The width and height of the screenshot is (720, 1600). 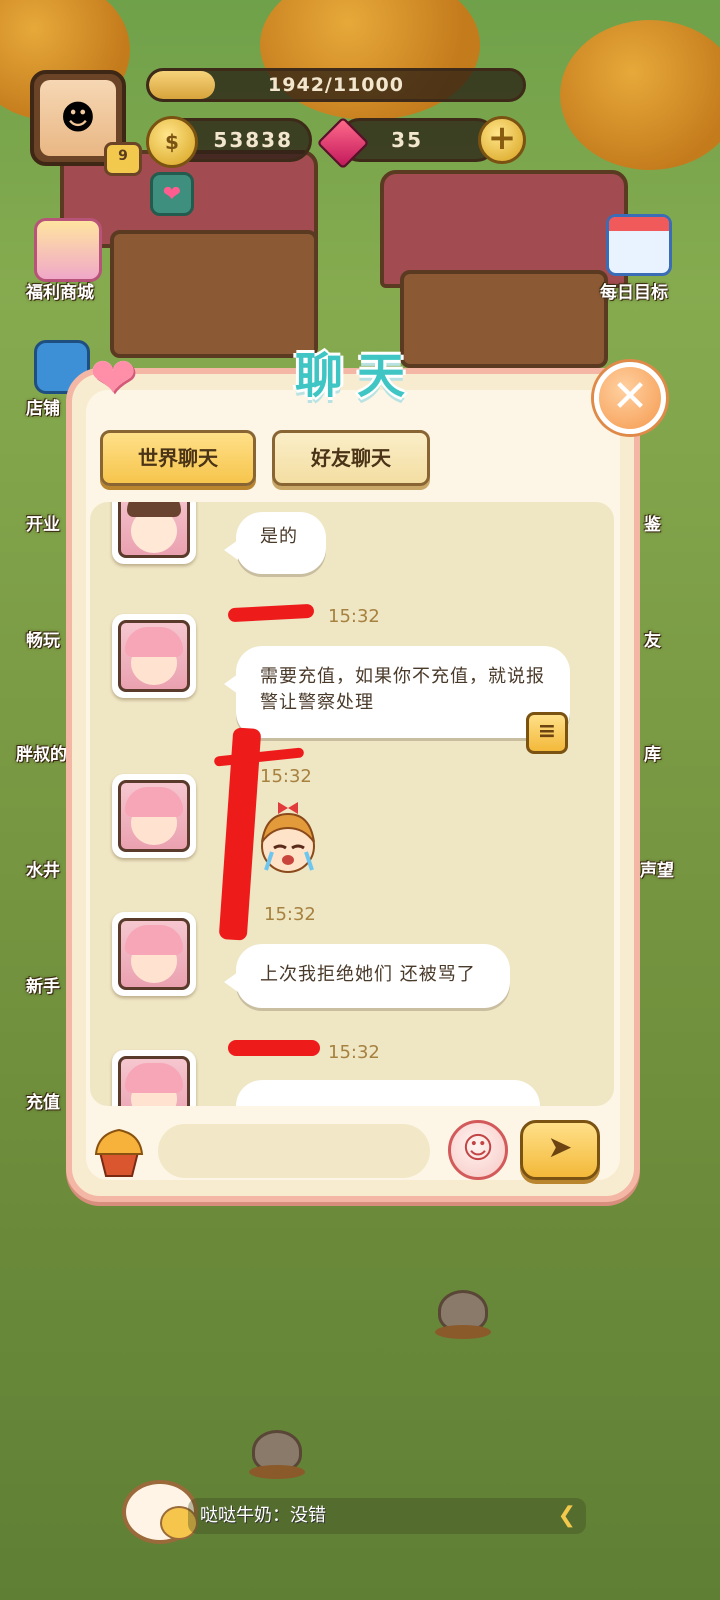 I want to click on xp-bar: 1942/11000, so click(x=336, y=85).